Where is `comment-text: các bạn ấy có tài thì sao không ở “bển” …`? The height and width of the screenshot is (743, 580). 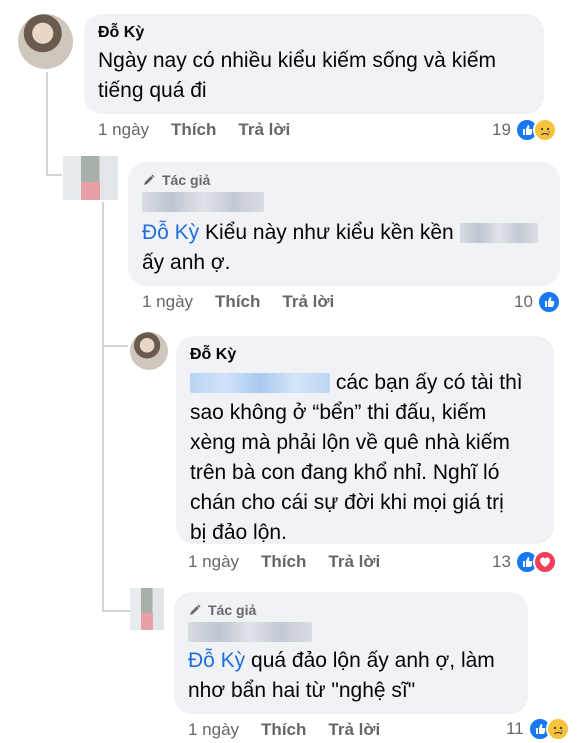
comment-text: các bạn ấy có tài thì sao không ở “bển” … is located at coordinates (356, 457).